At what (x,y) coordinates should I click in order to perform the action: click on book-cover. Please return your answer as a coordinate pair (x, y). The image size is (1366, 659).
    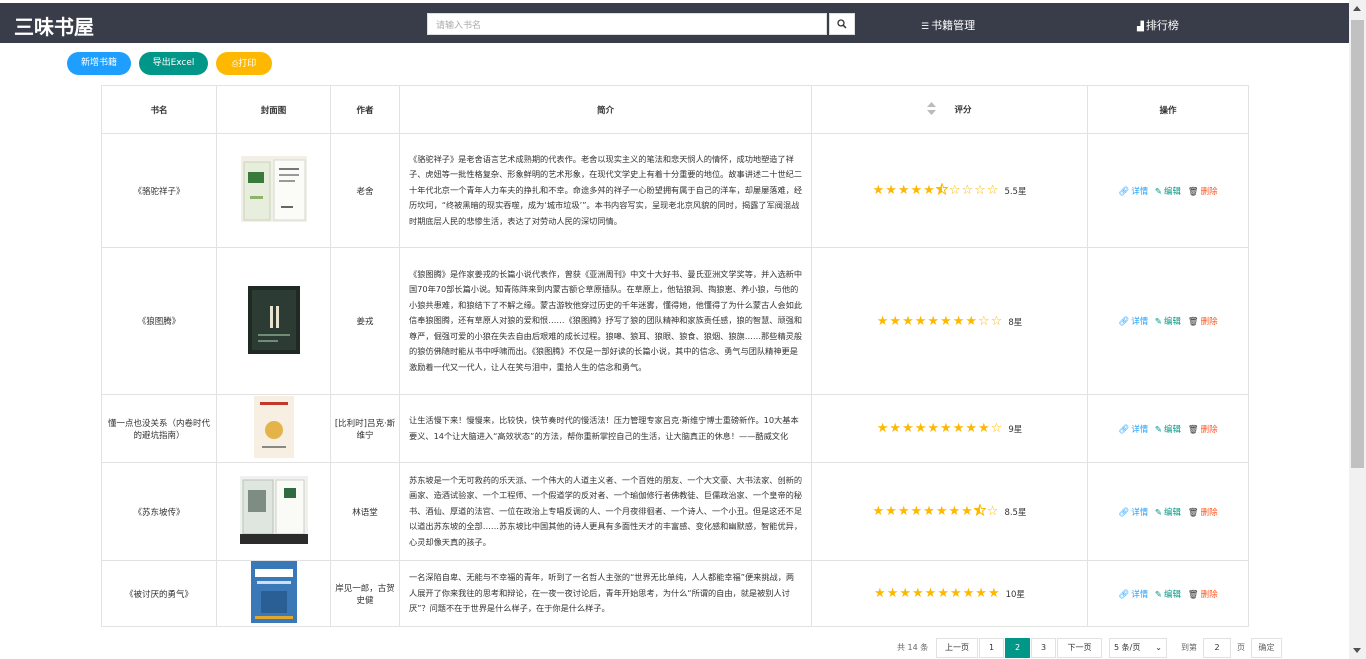
    Looking at the image, I should click on (273, 321).